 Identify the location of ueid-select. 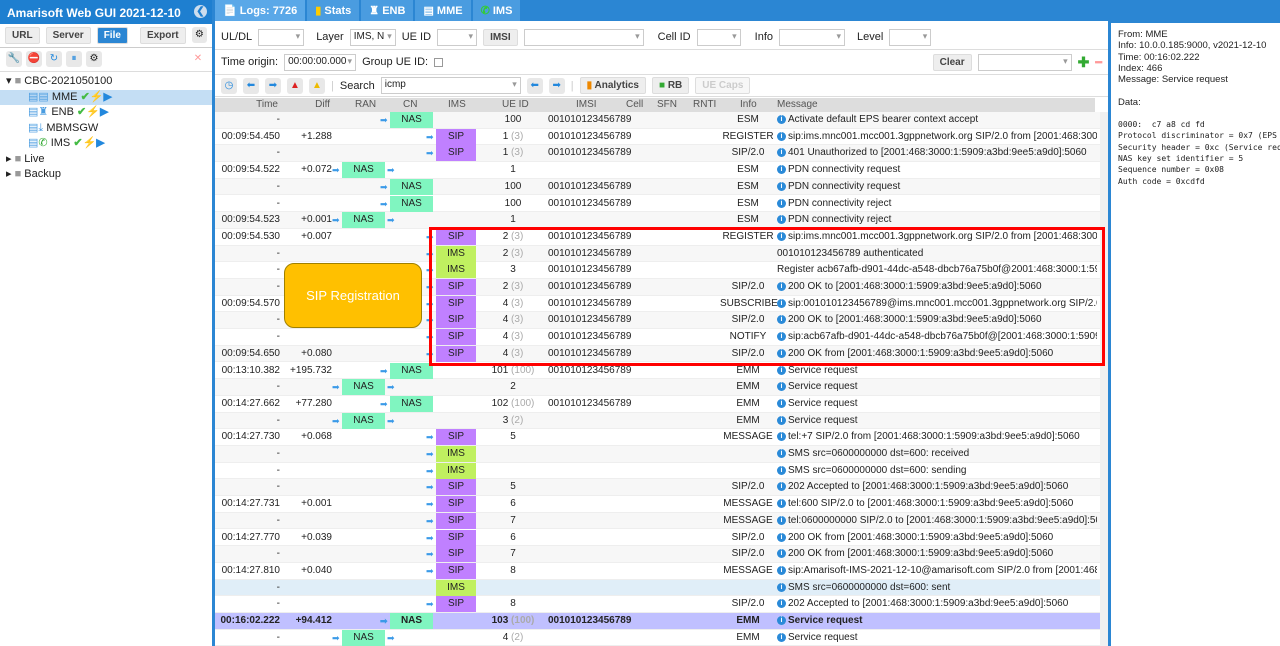
(457, 37).